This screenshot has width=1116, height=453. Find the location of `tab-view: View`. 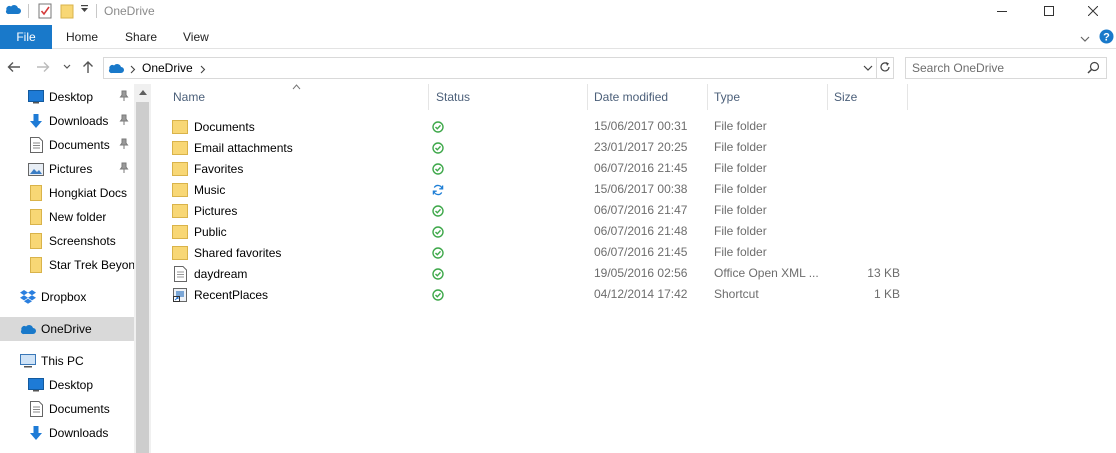

tab-view: View is located at coordinates (196, 37).